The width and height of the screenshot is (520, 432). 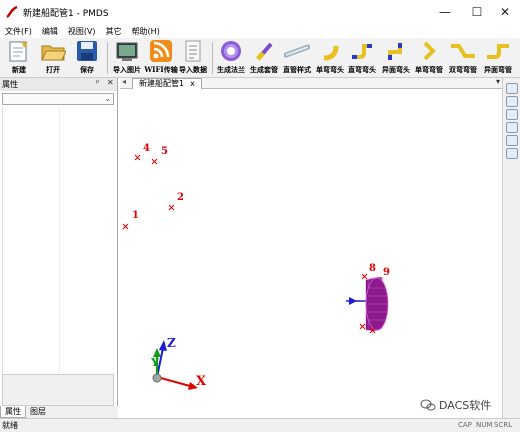 I want to click on point-label: 5, so click(x=164, y=151).